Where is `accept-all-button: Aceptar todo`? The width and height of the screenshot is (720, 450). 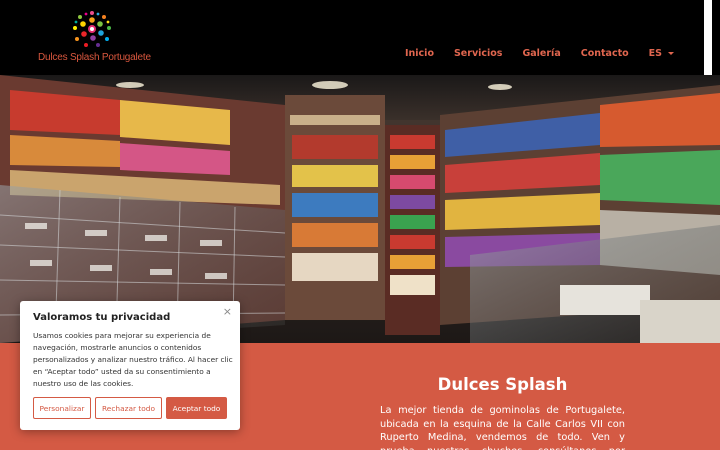 accept-all-button: Aceptar todo is located at coordinates (196, 408).